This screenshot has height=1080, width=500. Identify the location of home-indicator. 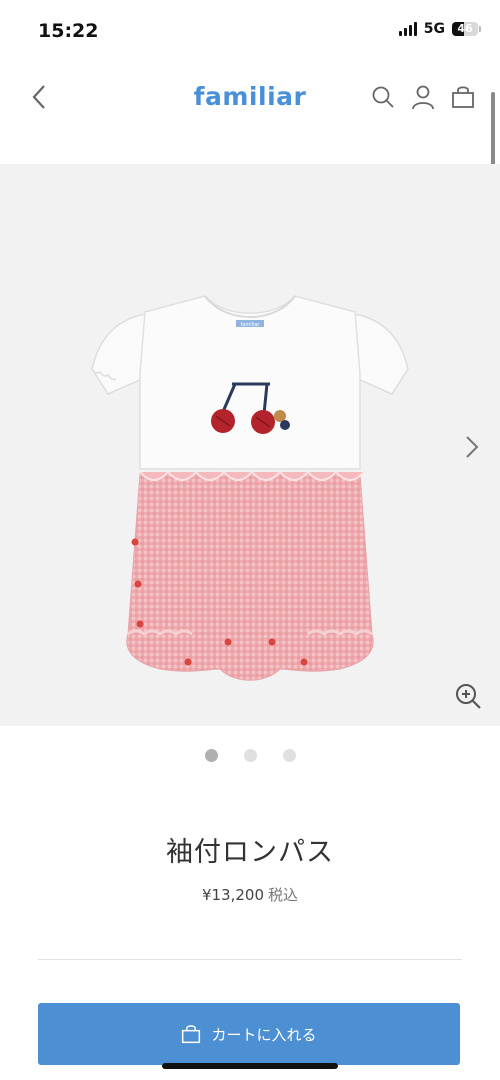
(250, 1066).